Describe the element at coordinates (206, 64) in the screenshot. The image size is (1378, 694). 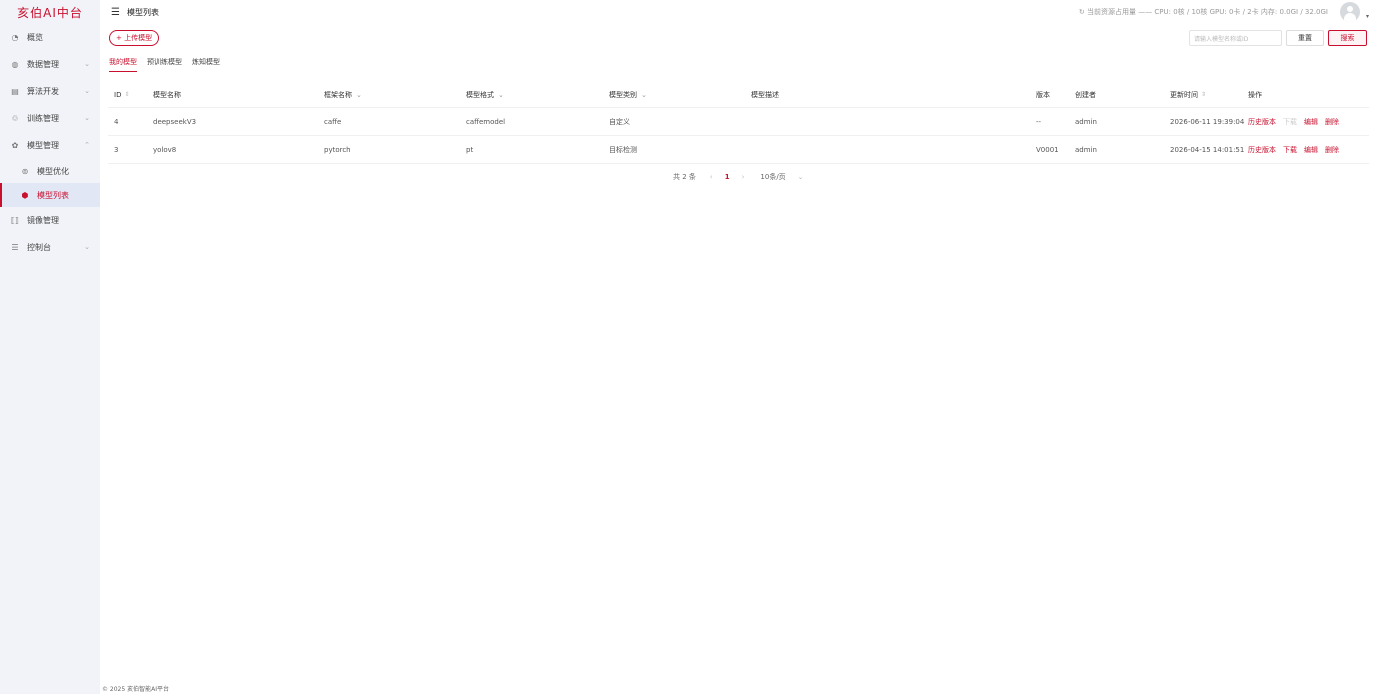
I see `tab-distilled-models: 炼知模型` at that location.